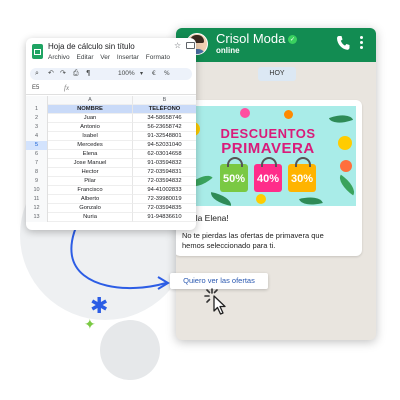  I want to click on click-cursor-icon, so click(215, 301).